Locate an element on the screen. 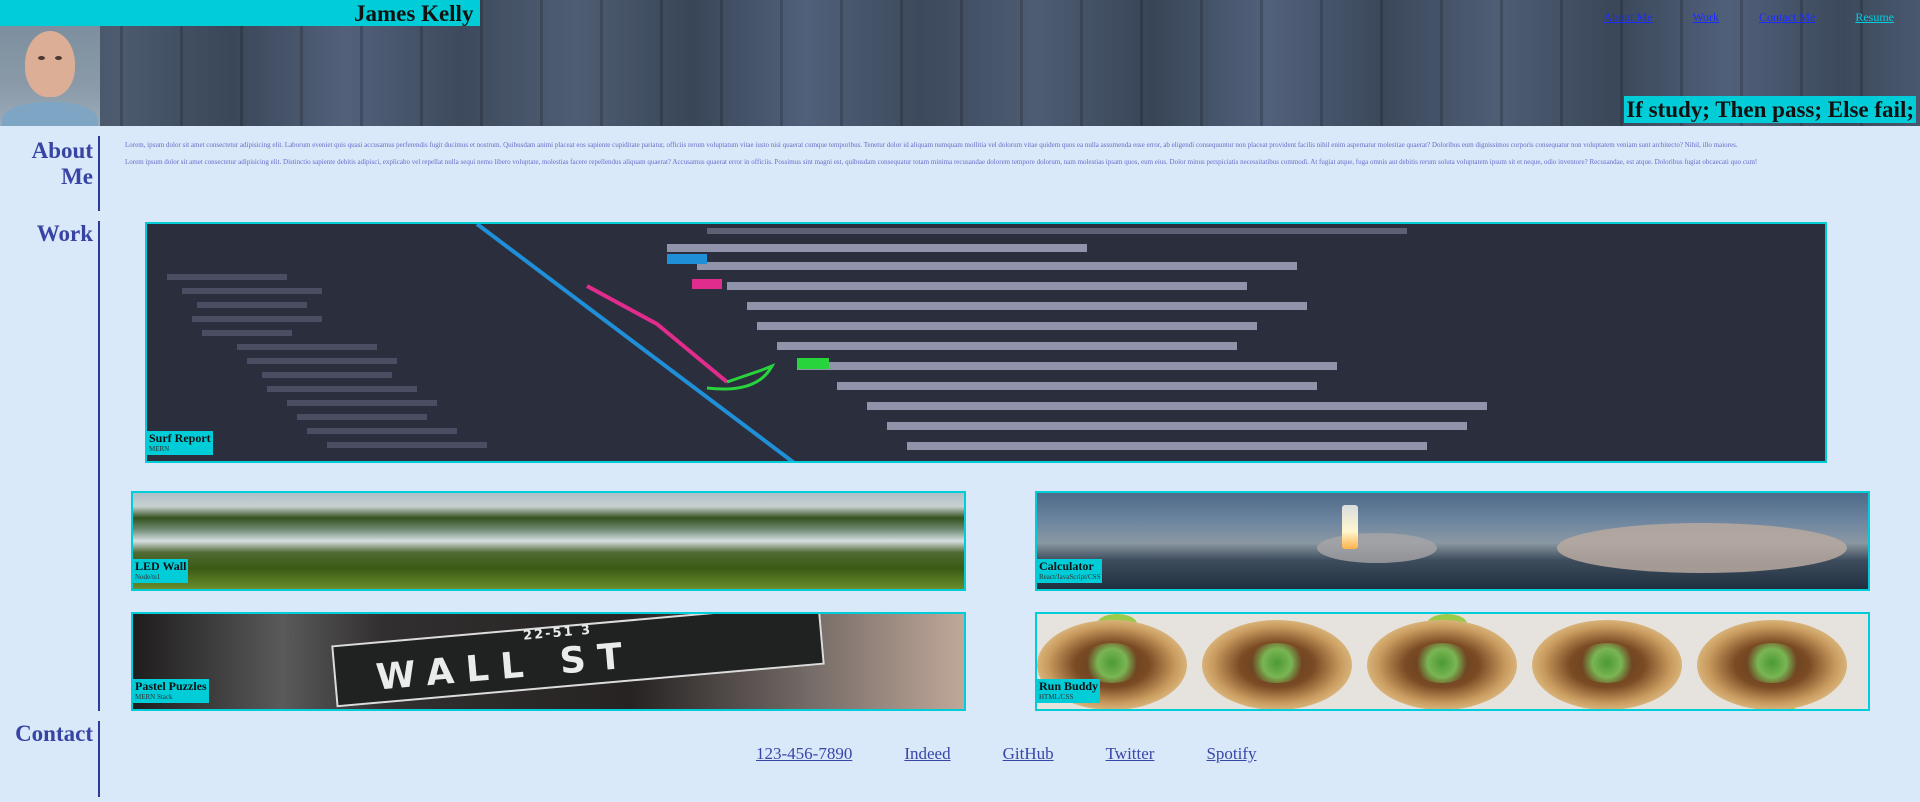 This screenshot has width=1920, height=802. tagline: If study; Then pass; Else fail; is located at coordinates (1770, 109).